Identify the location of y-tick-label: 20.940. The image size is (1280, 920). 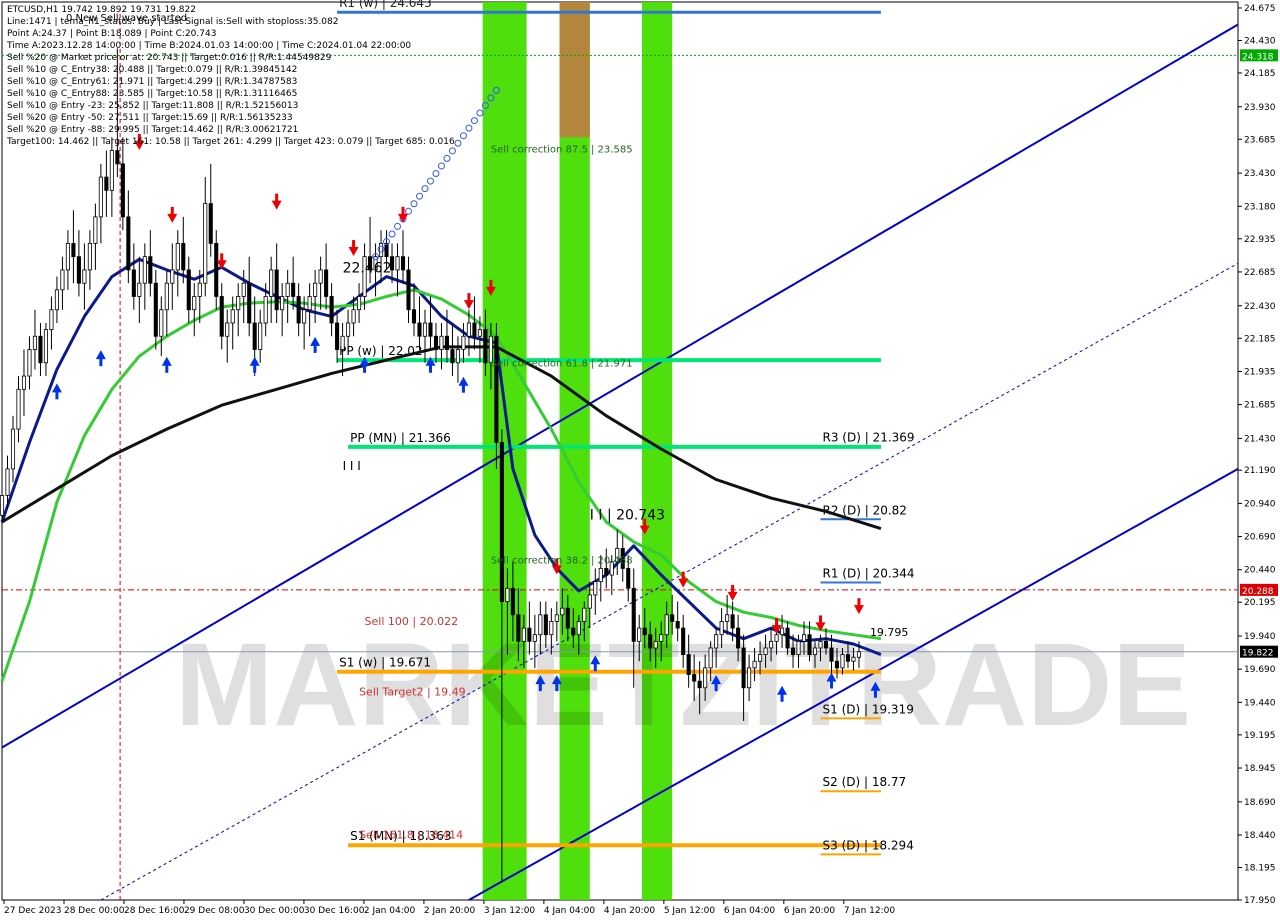
(1260, 504).